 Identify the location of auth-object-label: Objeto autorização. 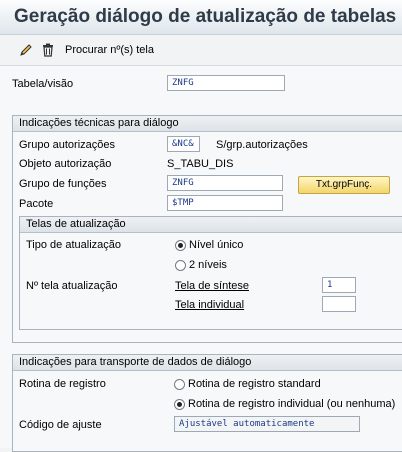
(65, 164).